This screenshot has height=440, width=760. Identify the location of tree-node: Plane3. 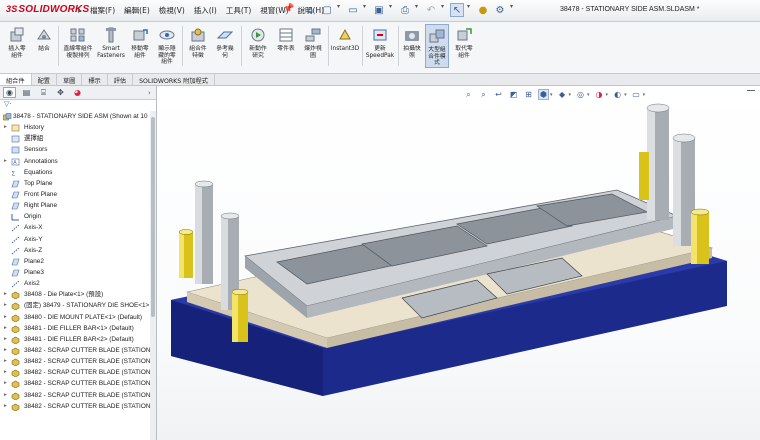
(75, 272).